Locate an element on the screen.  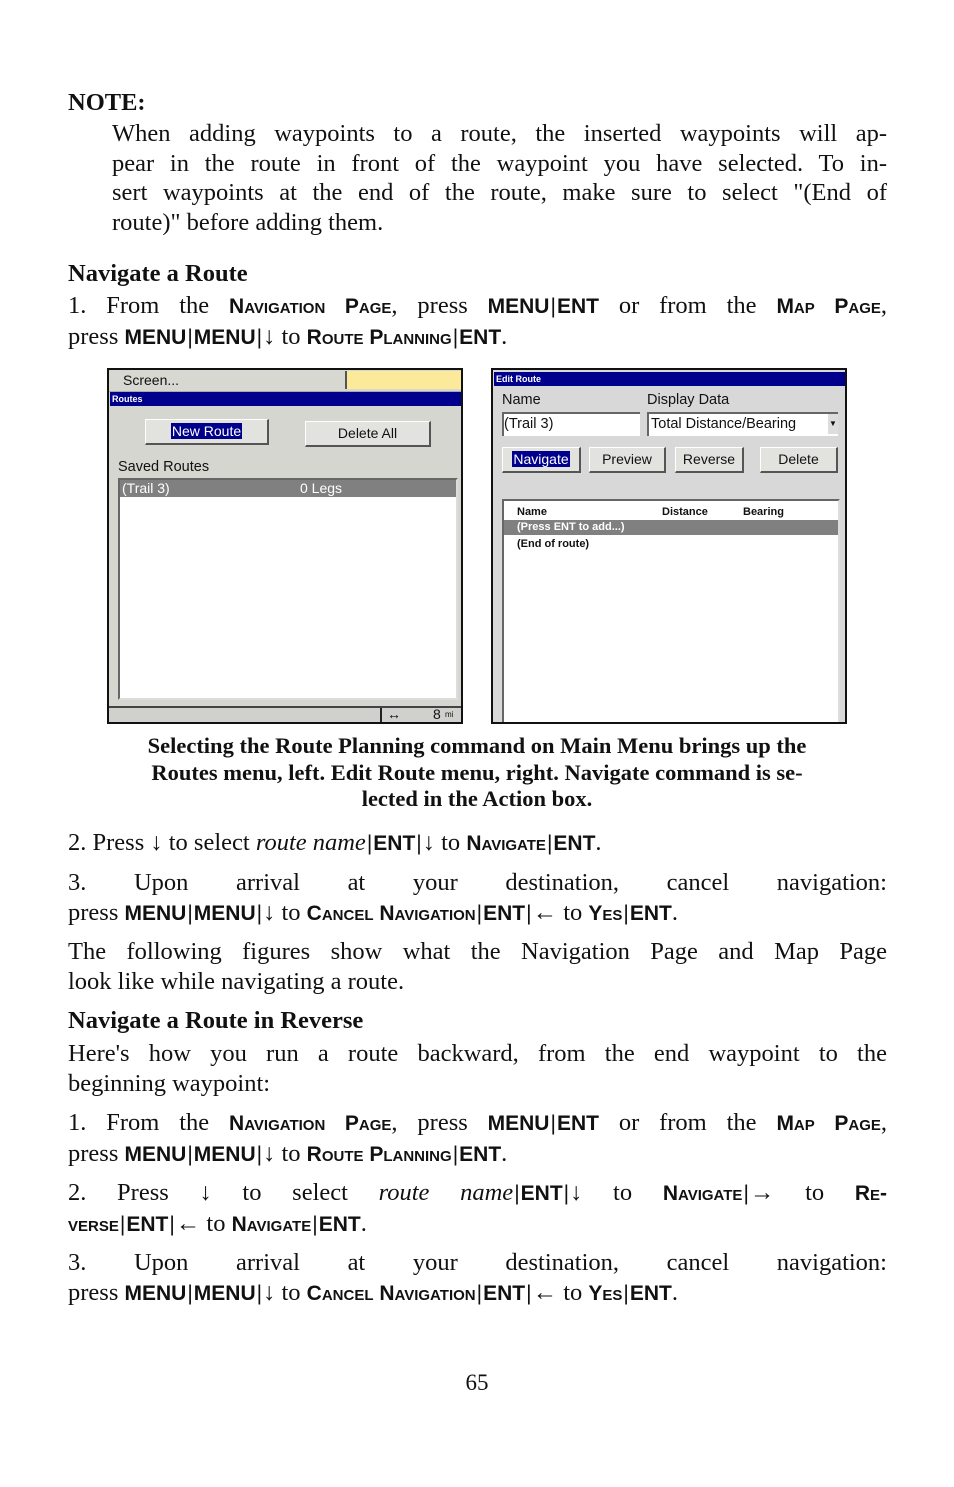
preview-button: Preview is located at coordinates (627, 460).